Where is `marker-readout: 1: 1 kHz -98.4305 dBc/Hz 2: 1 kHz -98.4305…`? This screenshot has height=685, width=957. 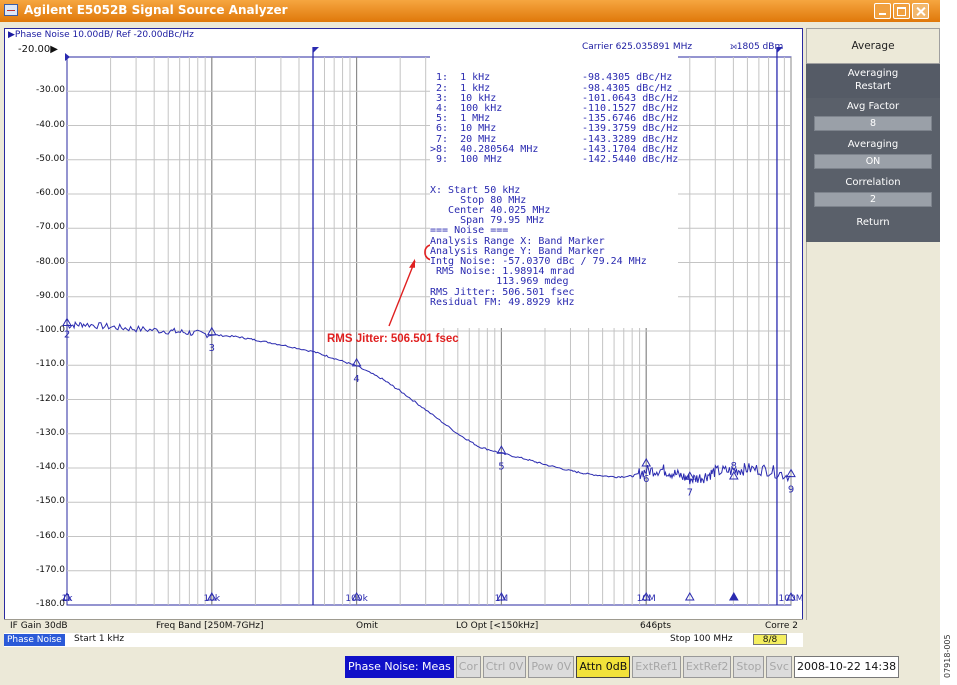
marker-readout: 1: 1 kHz -98.4305 dBc/Hz 2: 1 kHz -98.4305… is located at coordinates (554, 191).